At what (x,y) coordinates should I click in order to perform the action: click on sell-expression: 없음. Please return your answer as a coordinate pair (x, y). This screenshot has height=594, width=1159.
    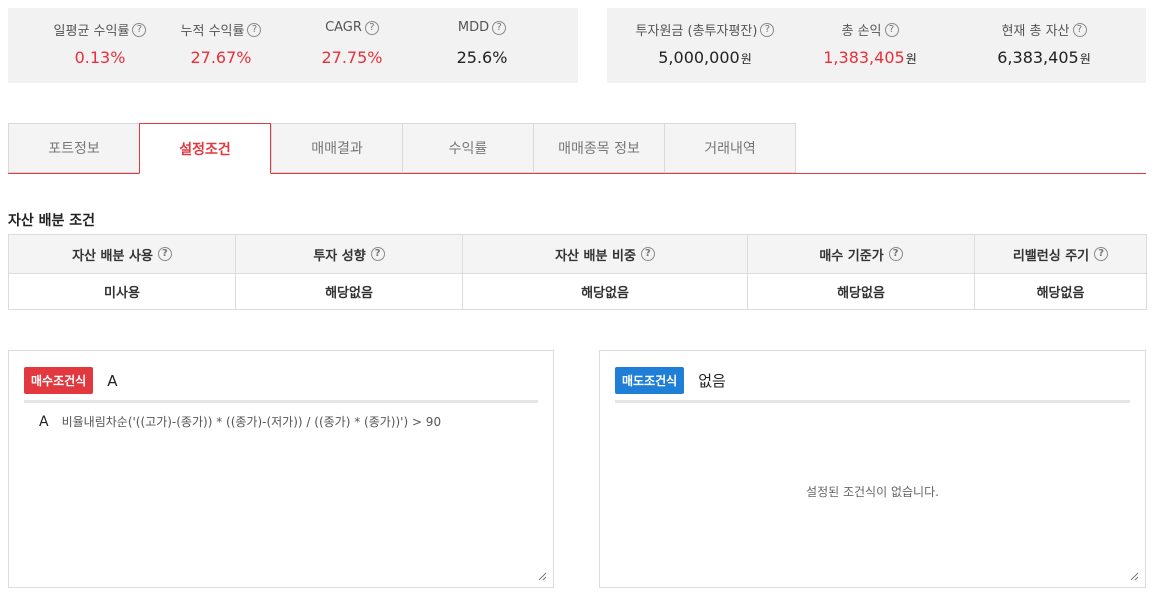
    Looking at the image, I should click on (712, 381).